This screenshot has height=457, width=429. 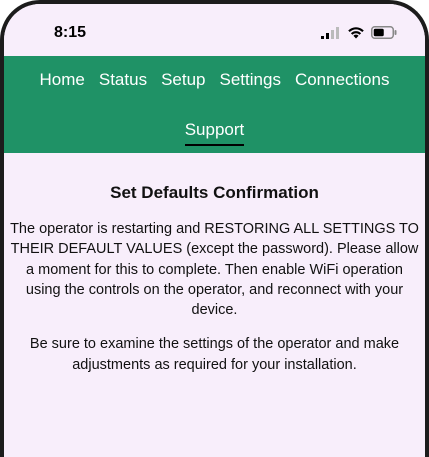 I want to click on nav-item-support: Support, so click(x=214, y=133).